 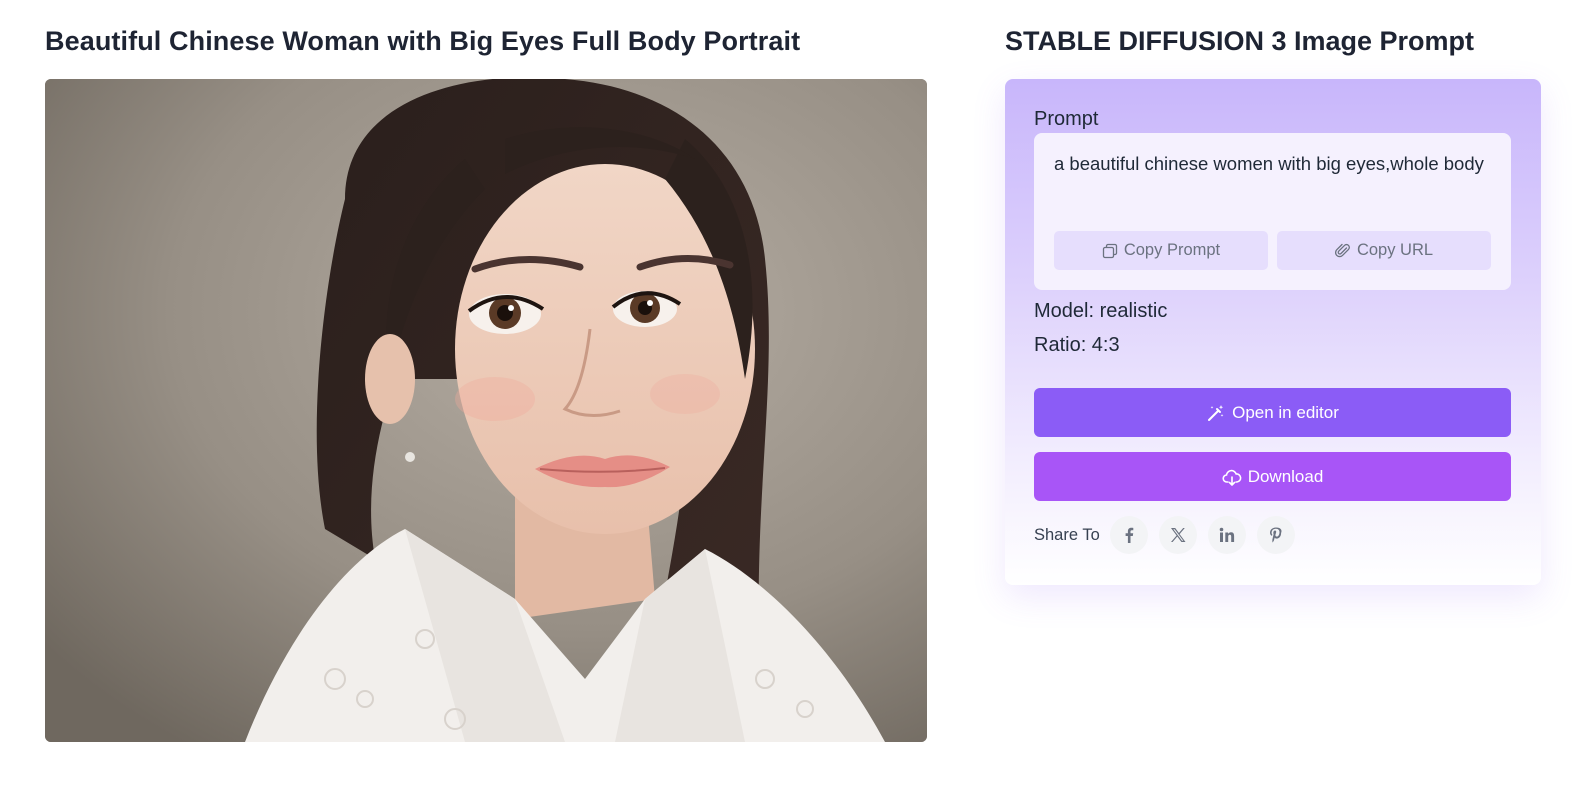 What do you see at coordinates (1109, 250) in the screenshot?
I see `copy-icon` at bounding box center [1109, 250].